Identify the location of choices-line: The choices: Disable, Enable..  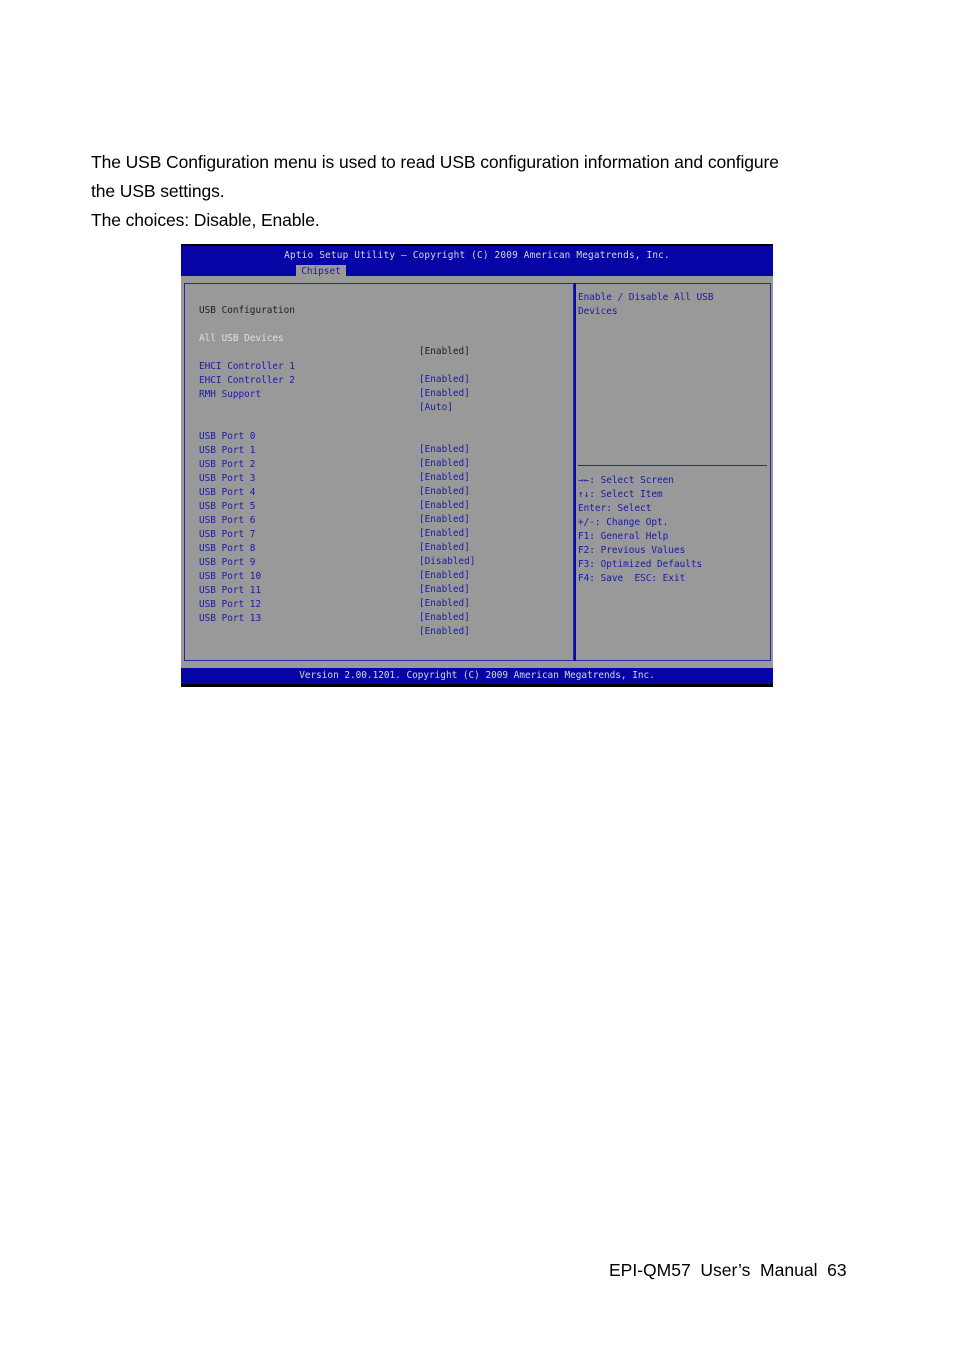
(205, 220).